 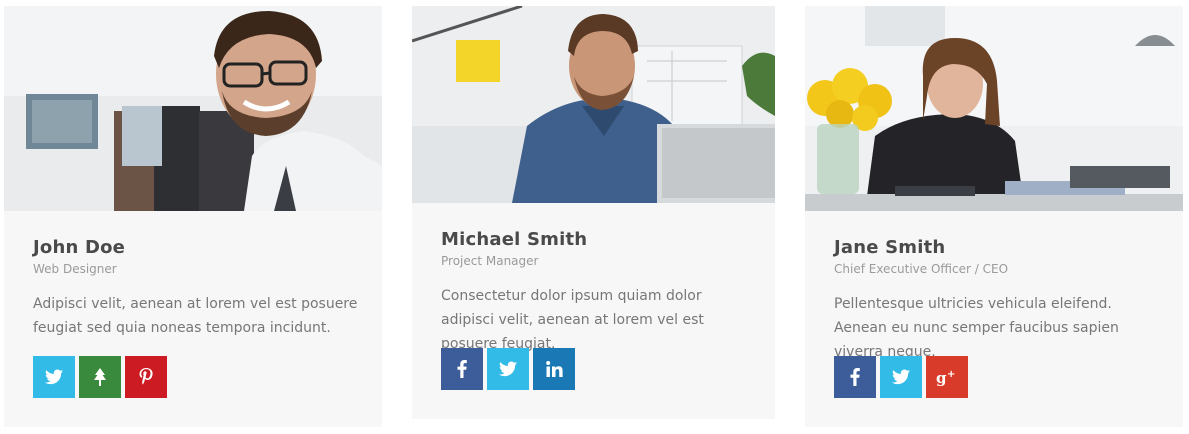 I want to click on pinterest-icon, so click(x=146, y=376).